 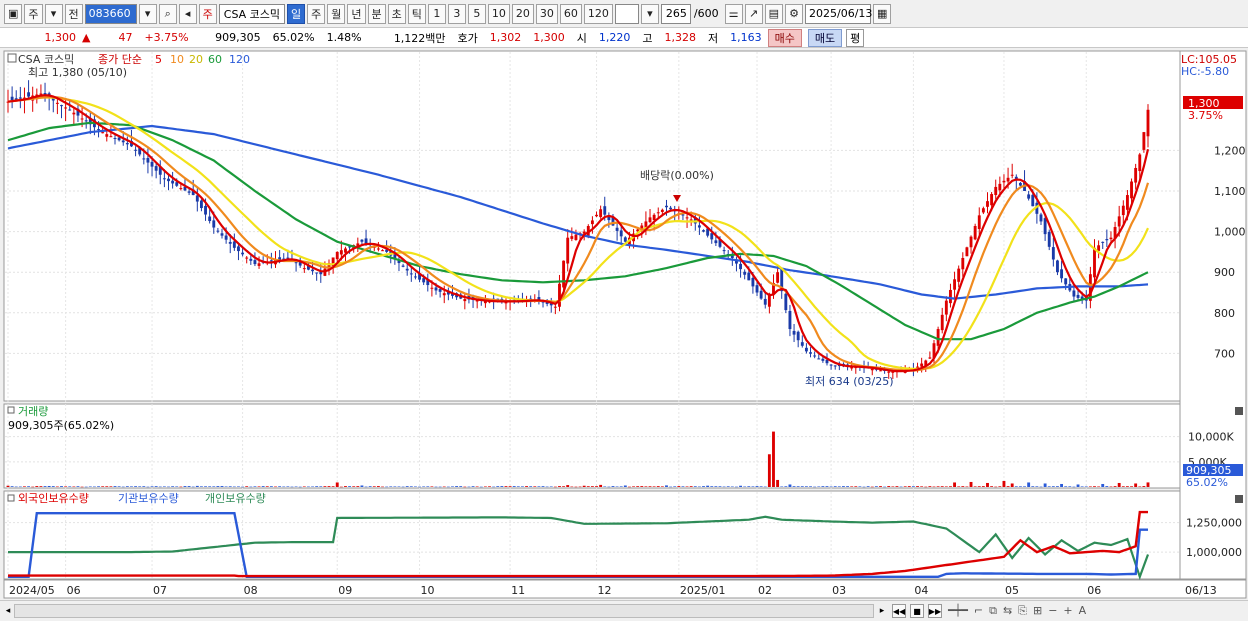 What do you see at coordinates (428, 590) in the screenshot?
I see `date-tick-label: 10` at bounding box center [428, 590].